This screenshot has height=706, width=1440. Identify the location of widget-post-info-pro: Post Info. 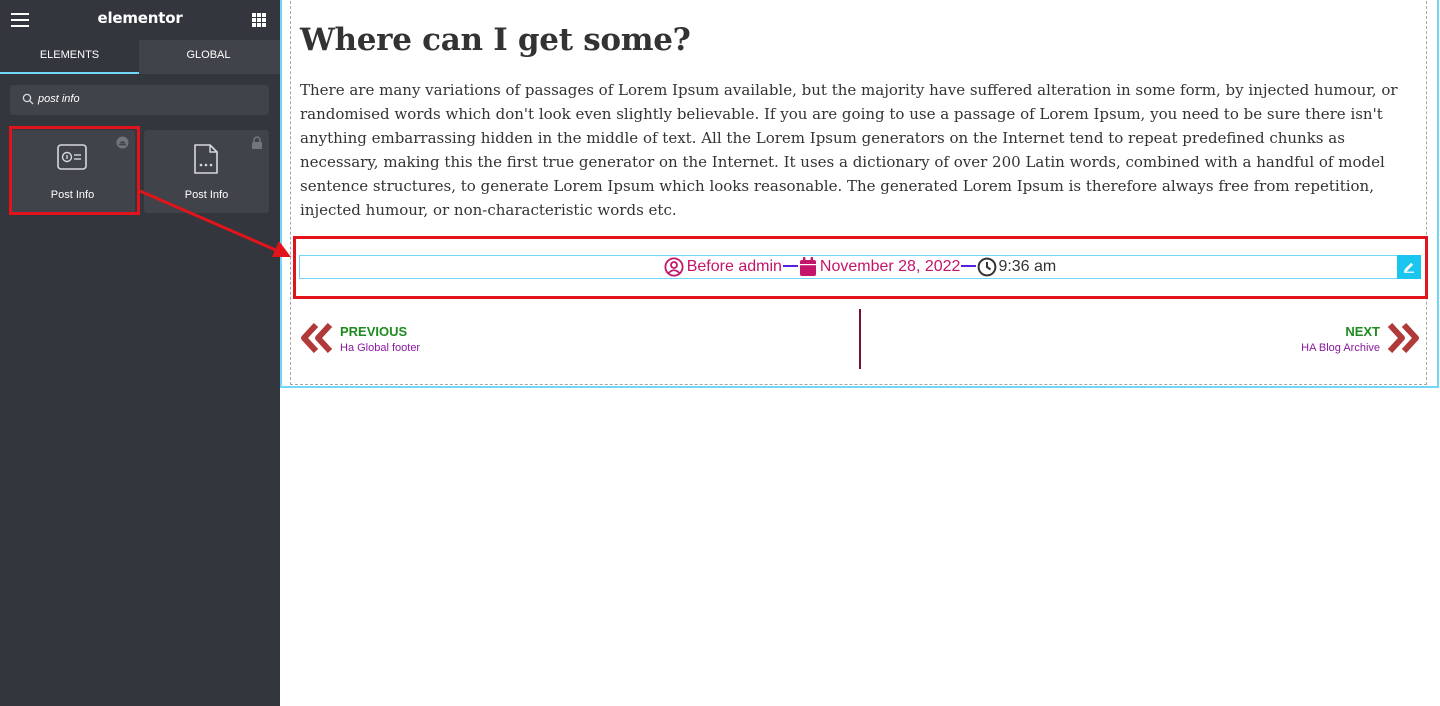
(206, 171).